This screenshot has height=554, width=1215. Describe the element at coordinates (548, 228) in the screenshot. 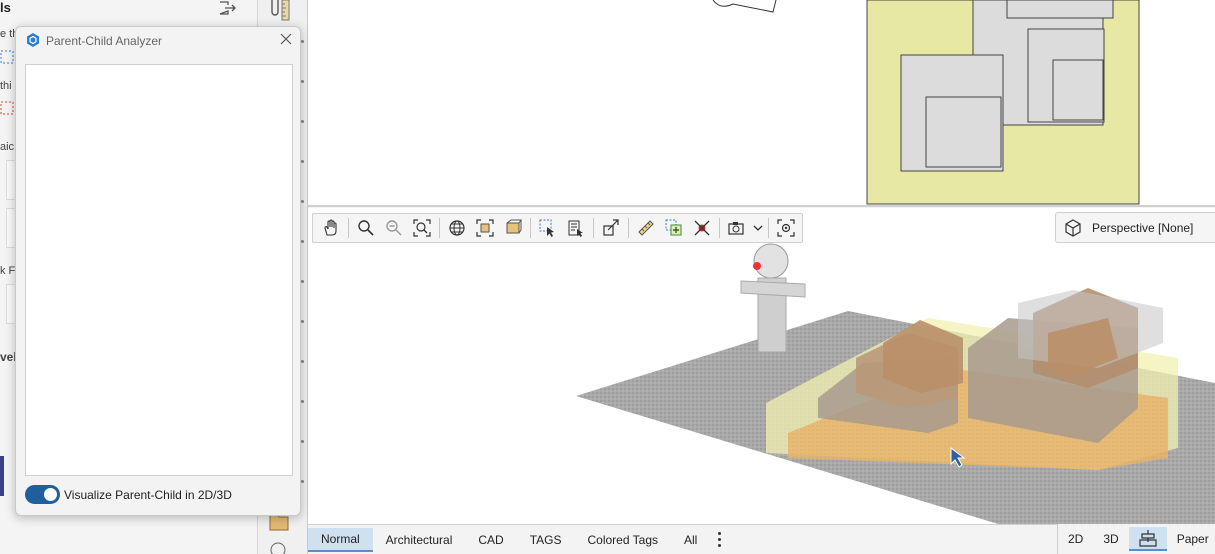

I see `select-arrow-icon` at that location.